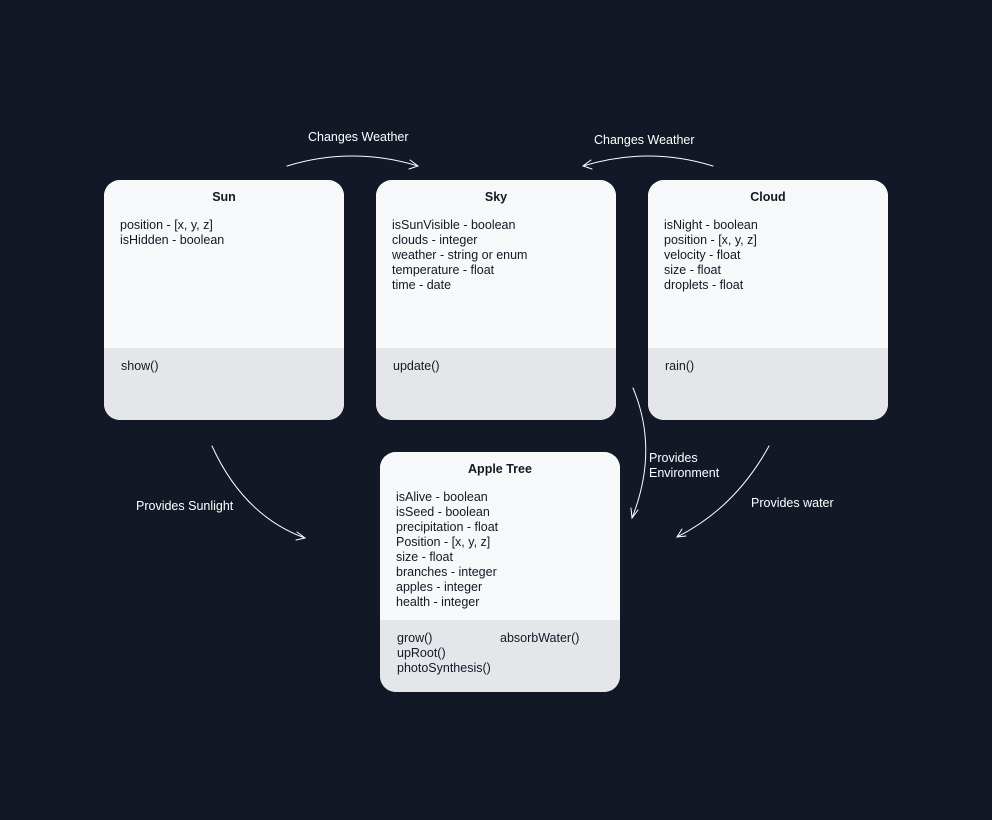 The width and height of the screenshot is (992, 820). Describe the element at coordinates (644, 140) in the screenshot. I see `relation-label-cloud-sky: Changes Weather` at that location.